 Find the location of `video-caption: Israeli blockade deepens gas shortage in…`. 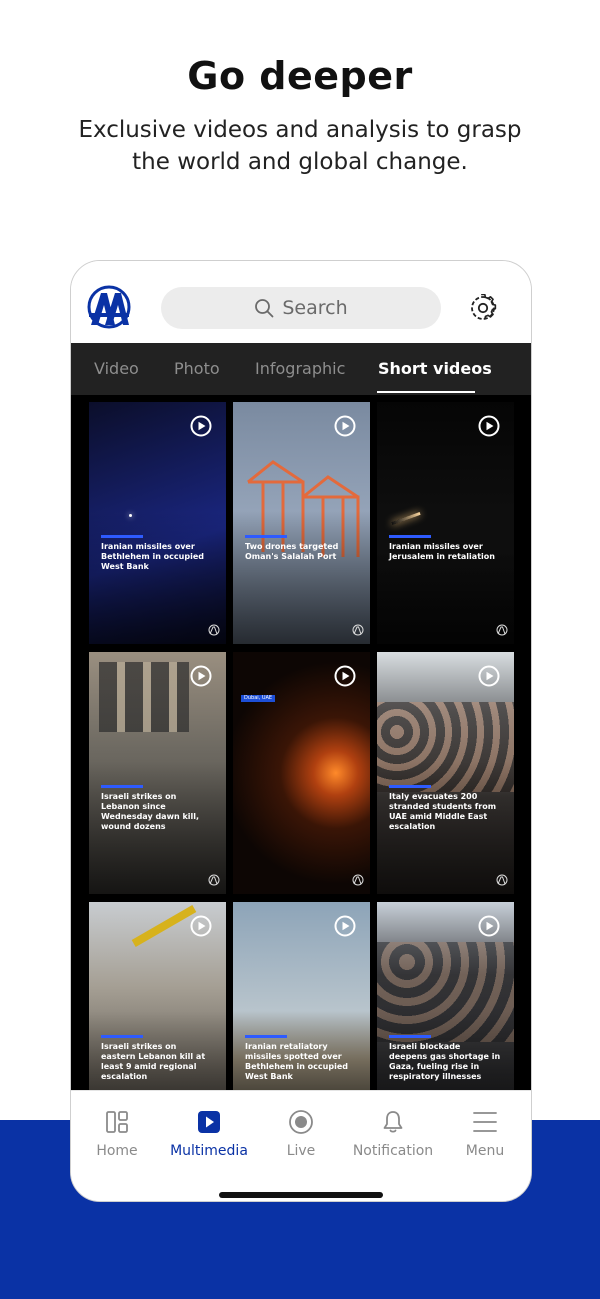

video-caption: Israeli blockade deepens gas shortage in… is located at coordinates (445, 1061).